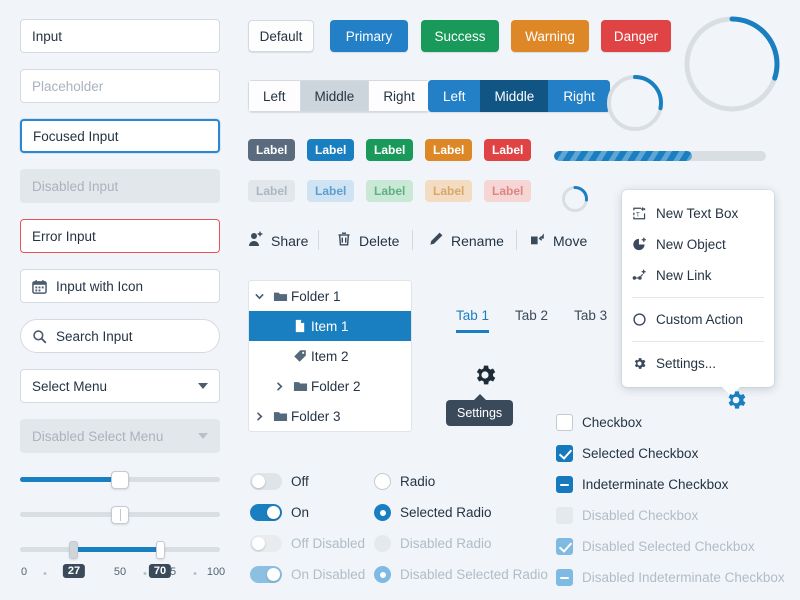 The image size is (800, 600). What do you see at coordinates (278, 240) in the screenshot?
I see `toolbar-share-button: Share` at bounding box center [278, 240].